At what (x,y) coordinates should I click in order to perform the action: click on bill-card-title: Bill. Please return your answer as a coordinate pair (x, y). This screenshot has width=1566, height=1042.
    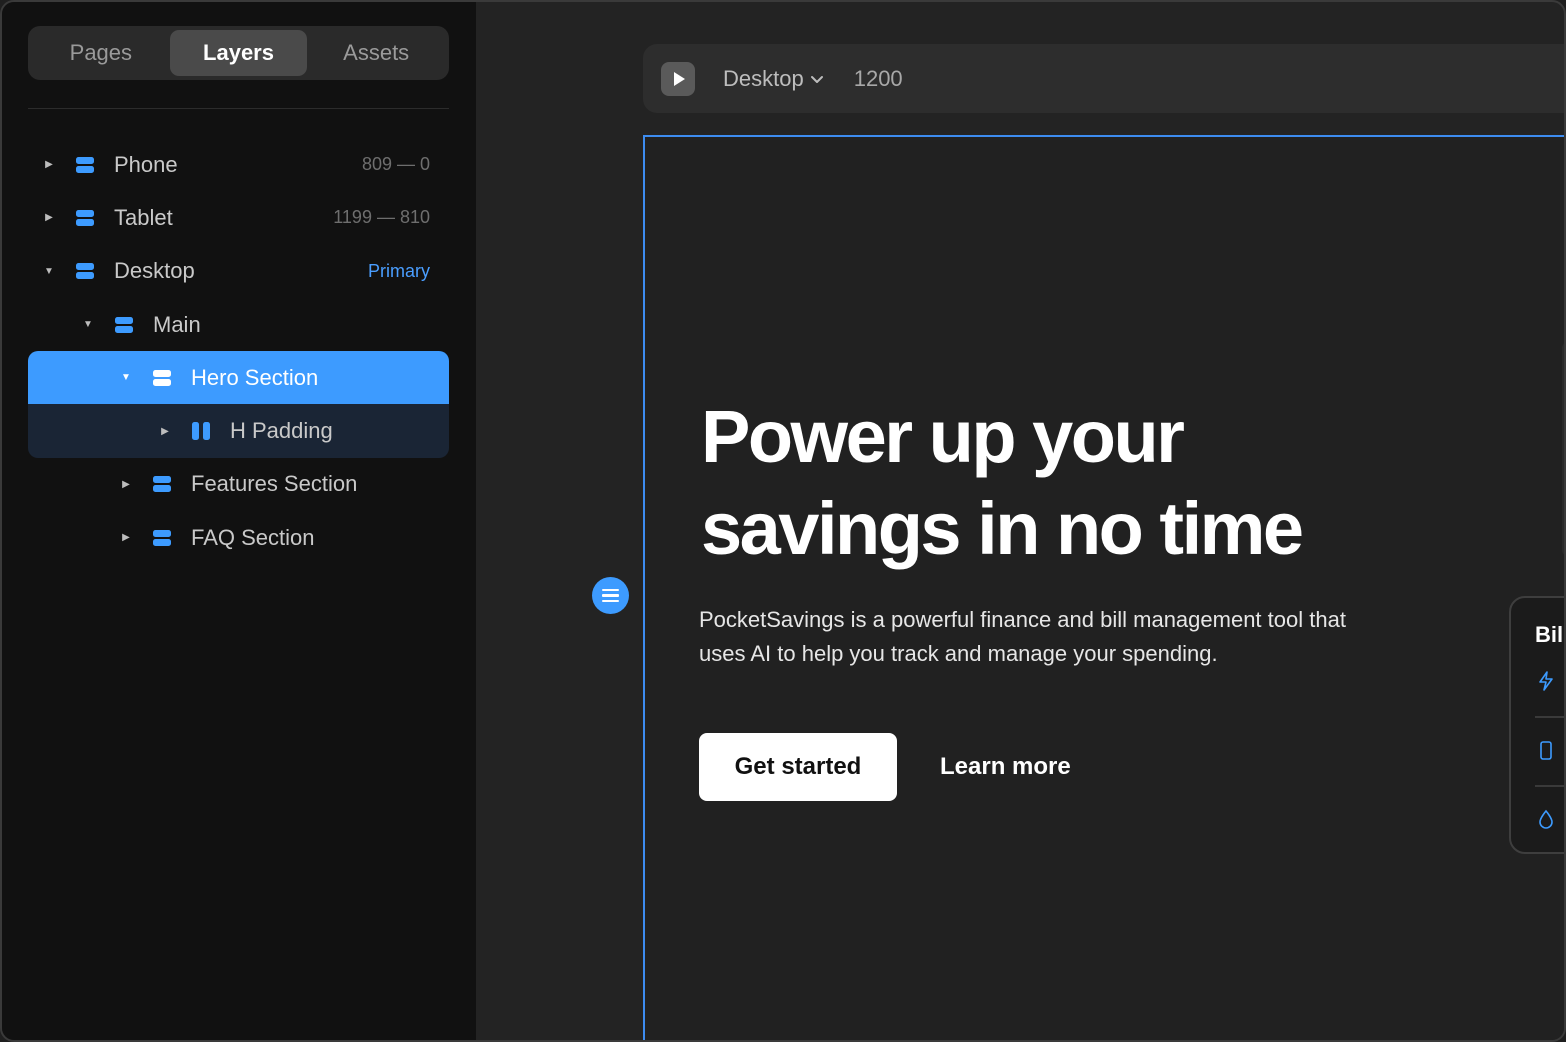
    Looking at the image, I should click on (1550, 634).